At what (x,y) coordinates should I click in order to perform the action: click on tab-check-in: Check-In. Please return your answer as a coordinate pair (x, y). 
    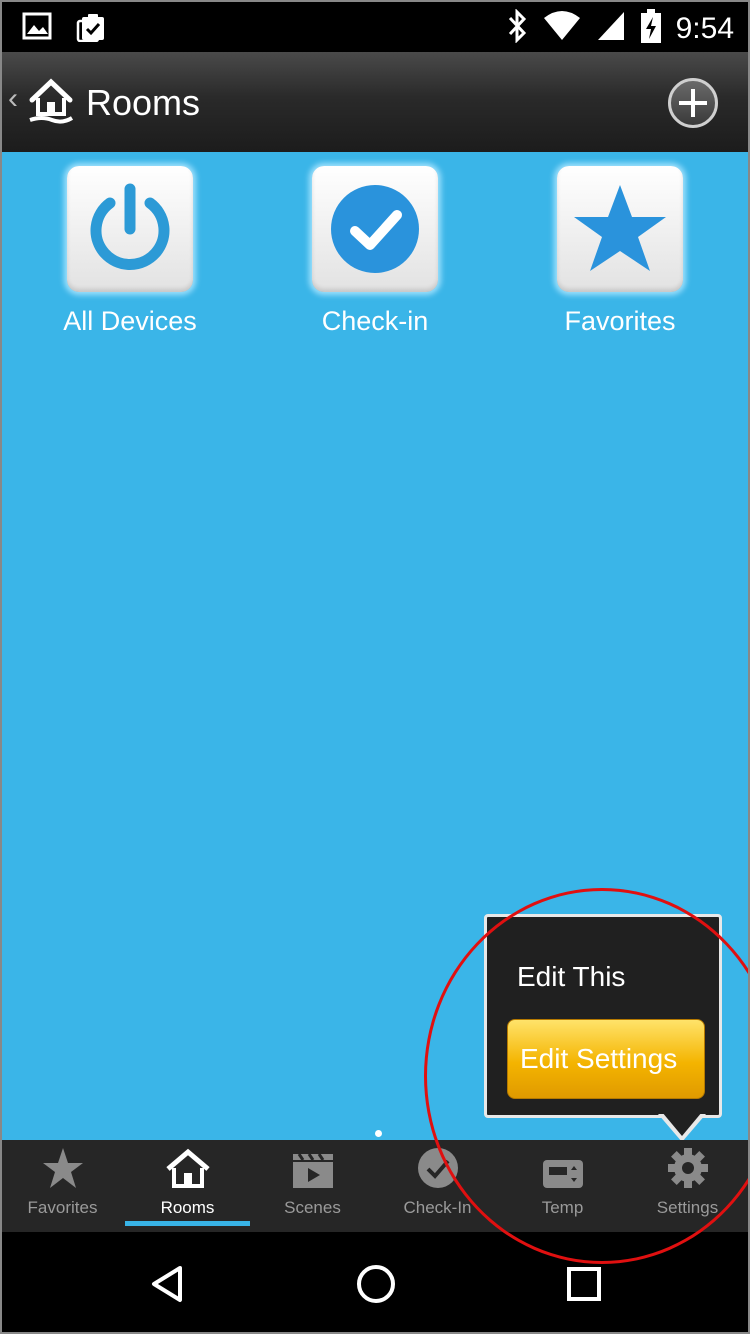
    Looking at the image, I should click on (437, 1186).